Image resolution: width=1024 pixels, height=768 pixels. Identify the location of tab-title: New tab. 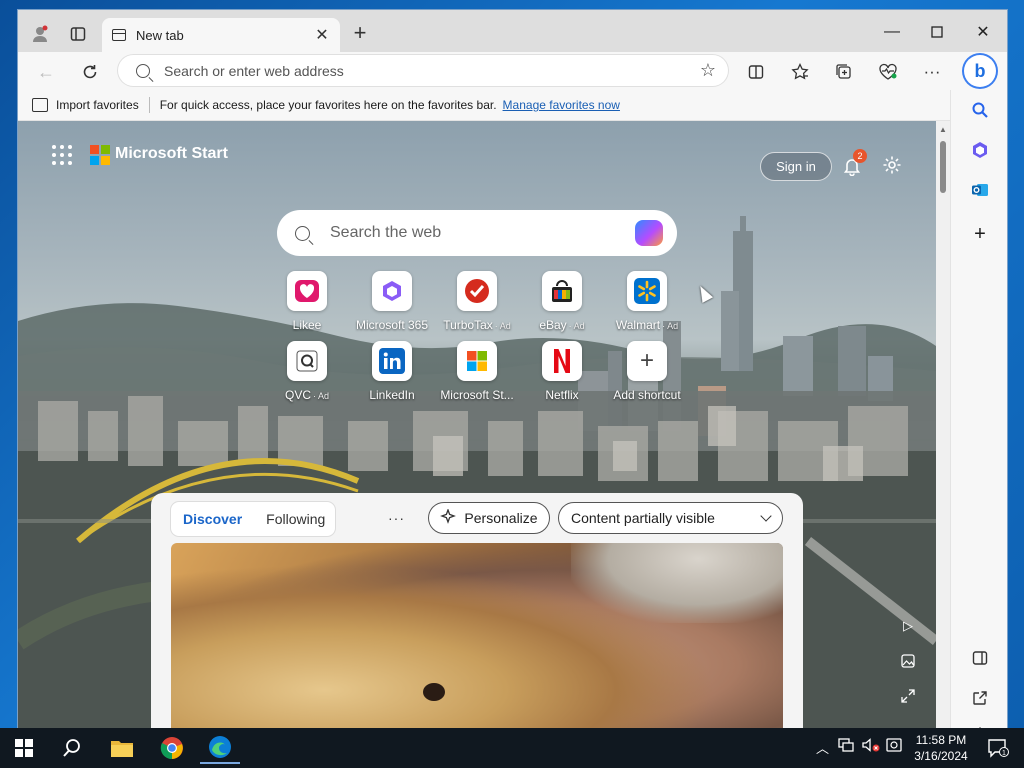
(160, 35).